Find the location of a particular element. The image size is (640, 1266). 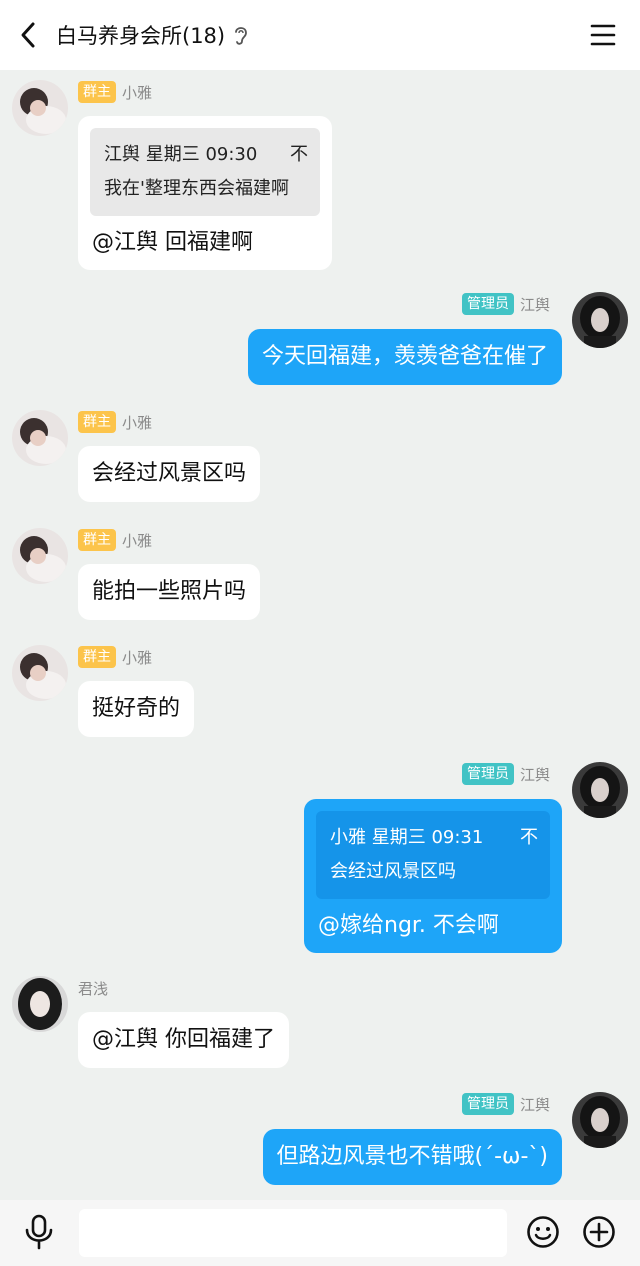

microphone-icon is located at coordinates (39, 1232).